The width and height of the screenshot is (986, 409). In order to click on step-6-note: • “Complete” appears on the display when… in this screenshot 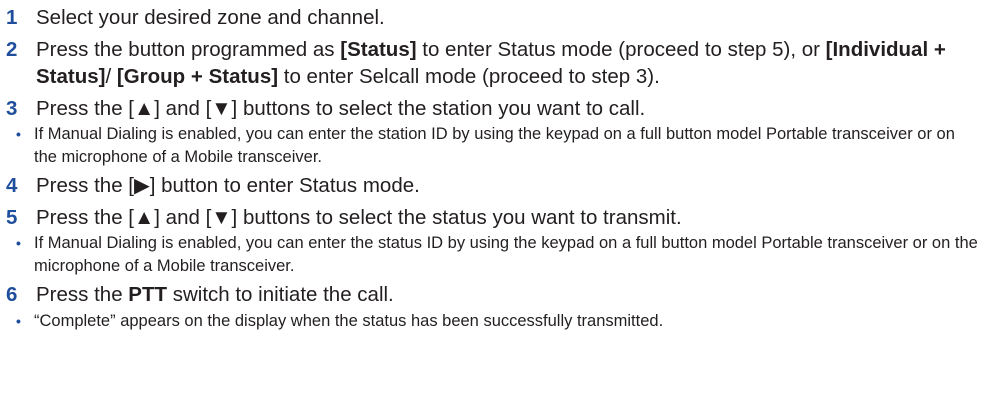, I will do `click(494, 321)`.